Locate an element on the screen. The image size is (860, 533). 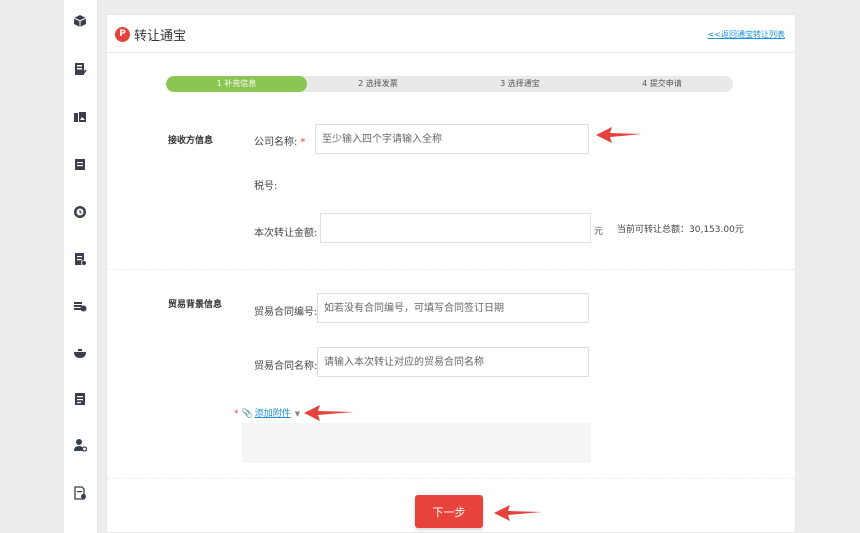
step-4: 4 提交申请 is located at coordinates (662, 83).